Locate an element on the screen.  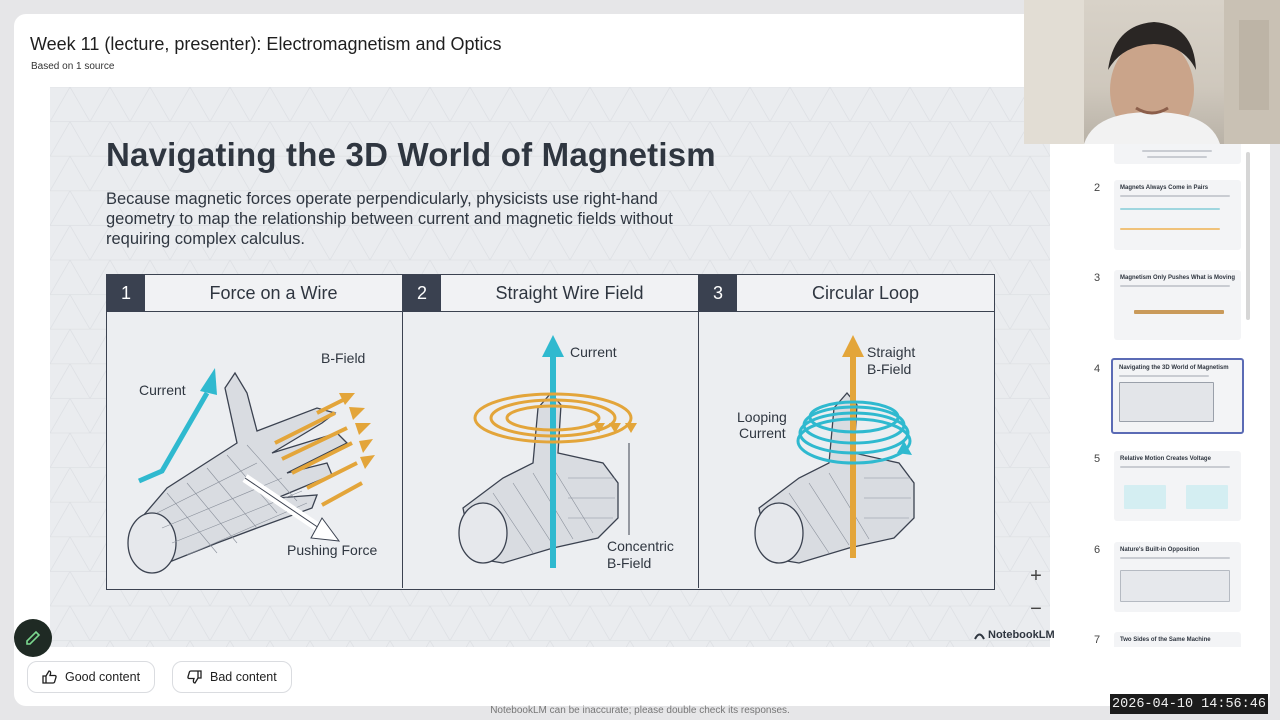
pencil-icon is located at coordinates (33, 637).